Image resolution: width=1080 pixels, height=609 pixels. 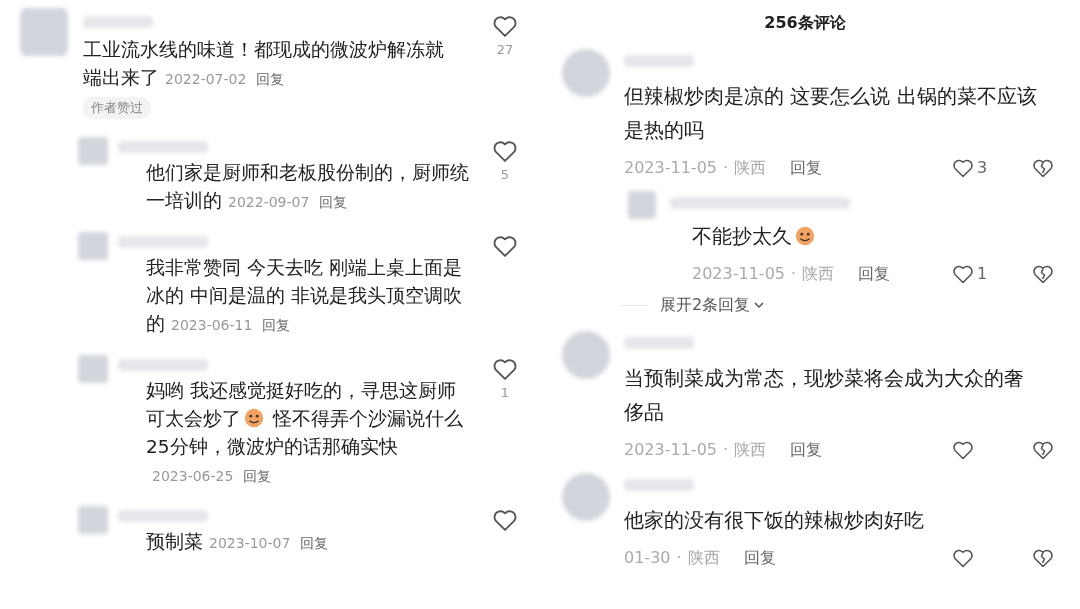 I want to click on comment-text: 预制菜 2023-10-07 回复, so click(x=295, y=542).